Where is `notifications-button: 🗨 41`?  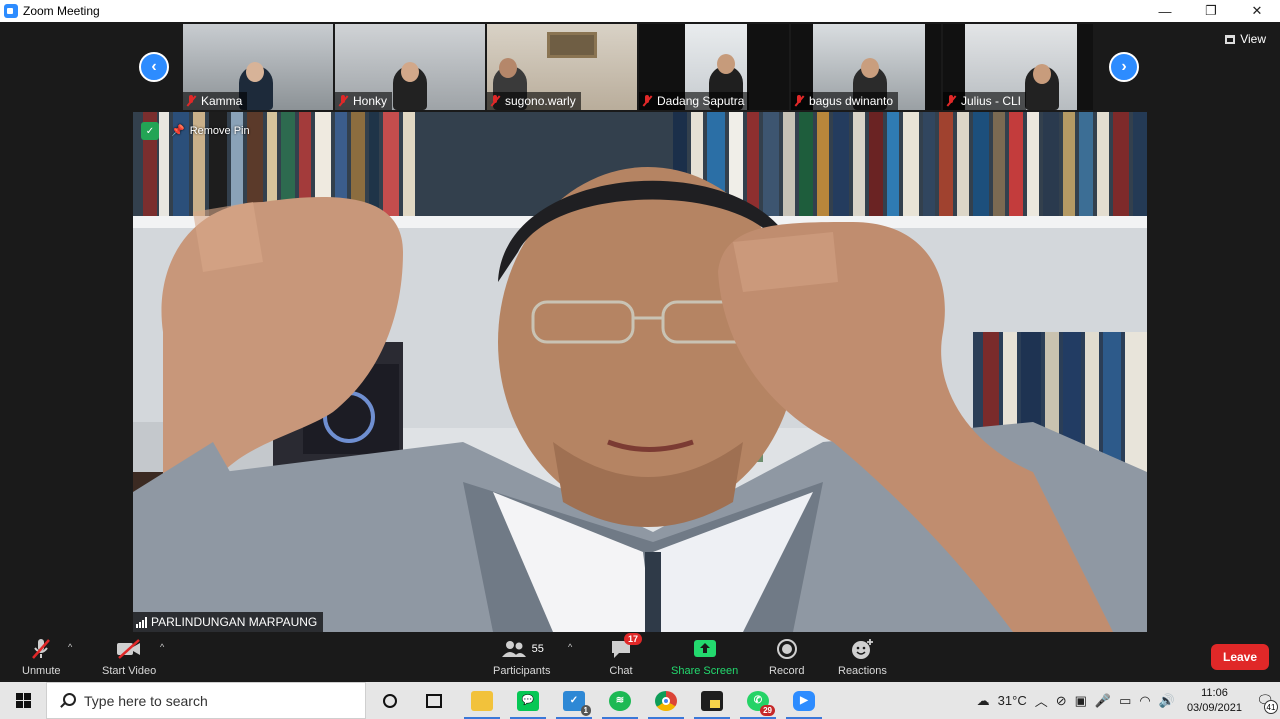 notifications-button: 🗨 41 is located at coordinates (1265, 700).